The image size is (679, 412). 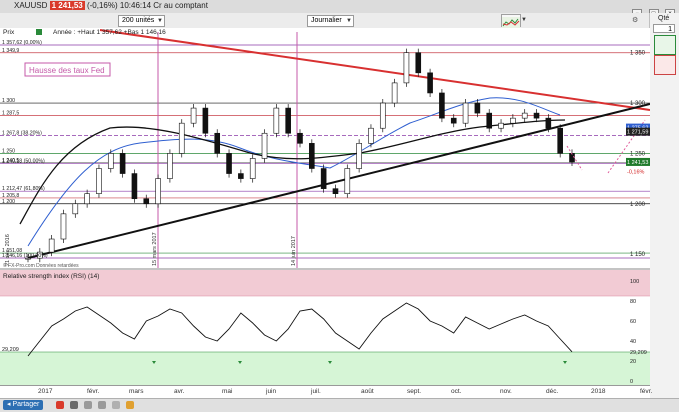 What do you see at coordinates (552, 391) in the screenshot?
I see `time-axis-label: déc.` at bounding box center [552, 391].